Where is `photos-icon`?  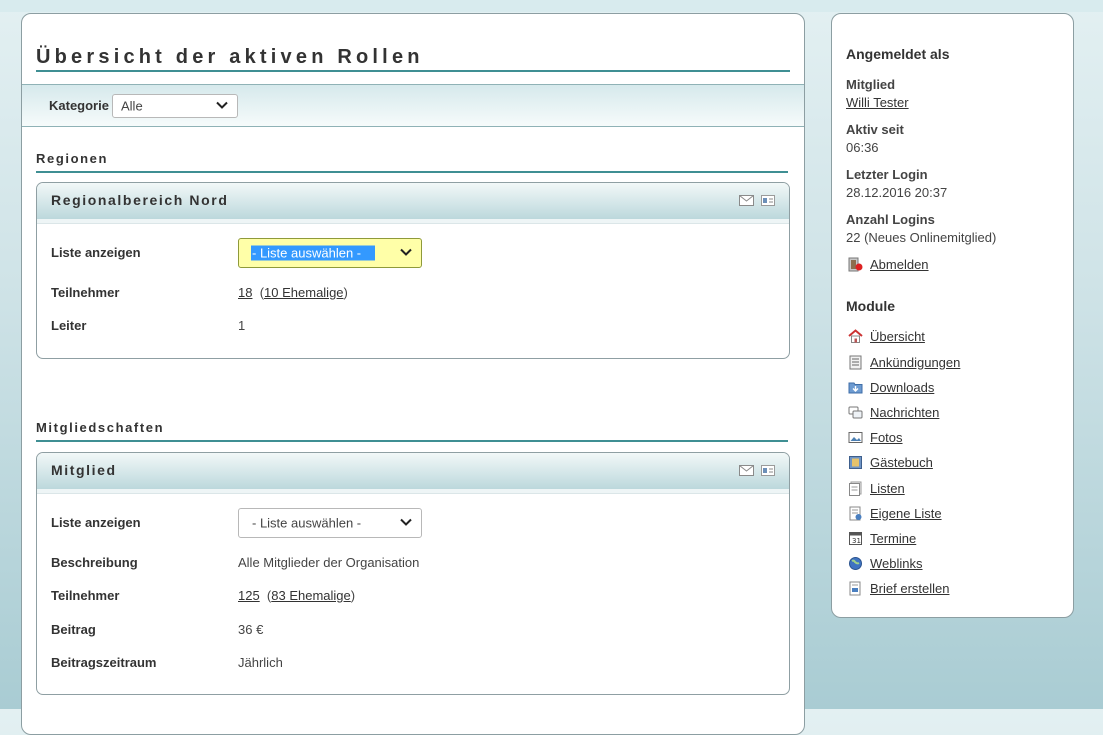
photos-icon is located at coordinates (855, 437).